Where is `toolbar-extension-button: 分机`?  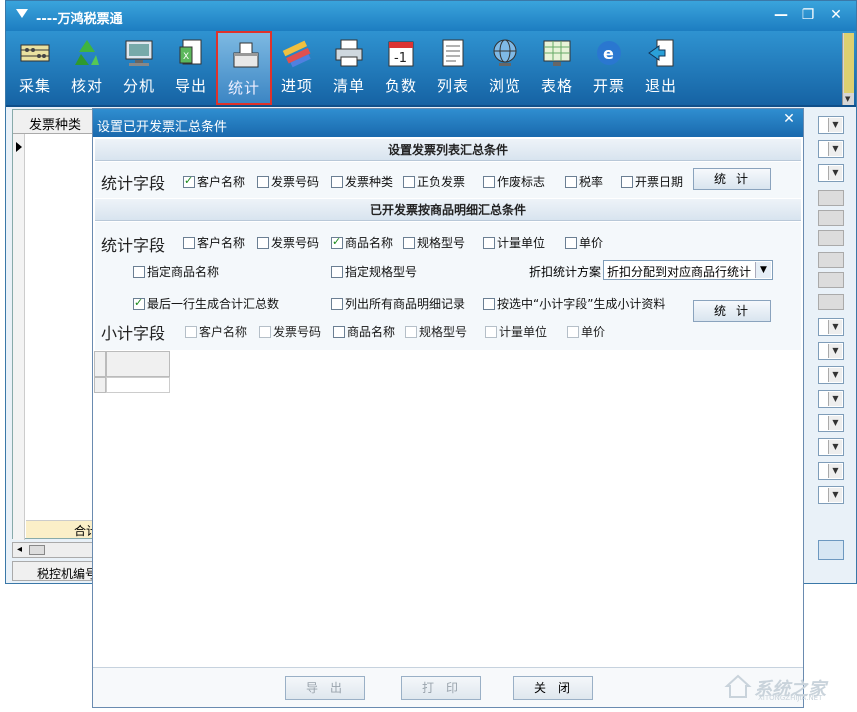 toolbar-extension-button: 分机 is located at coordinates (139, 68).